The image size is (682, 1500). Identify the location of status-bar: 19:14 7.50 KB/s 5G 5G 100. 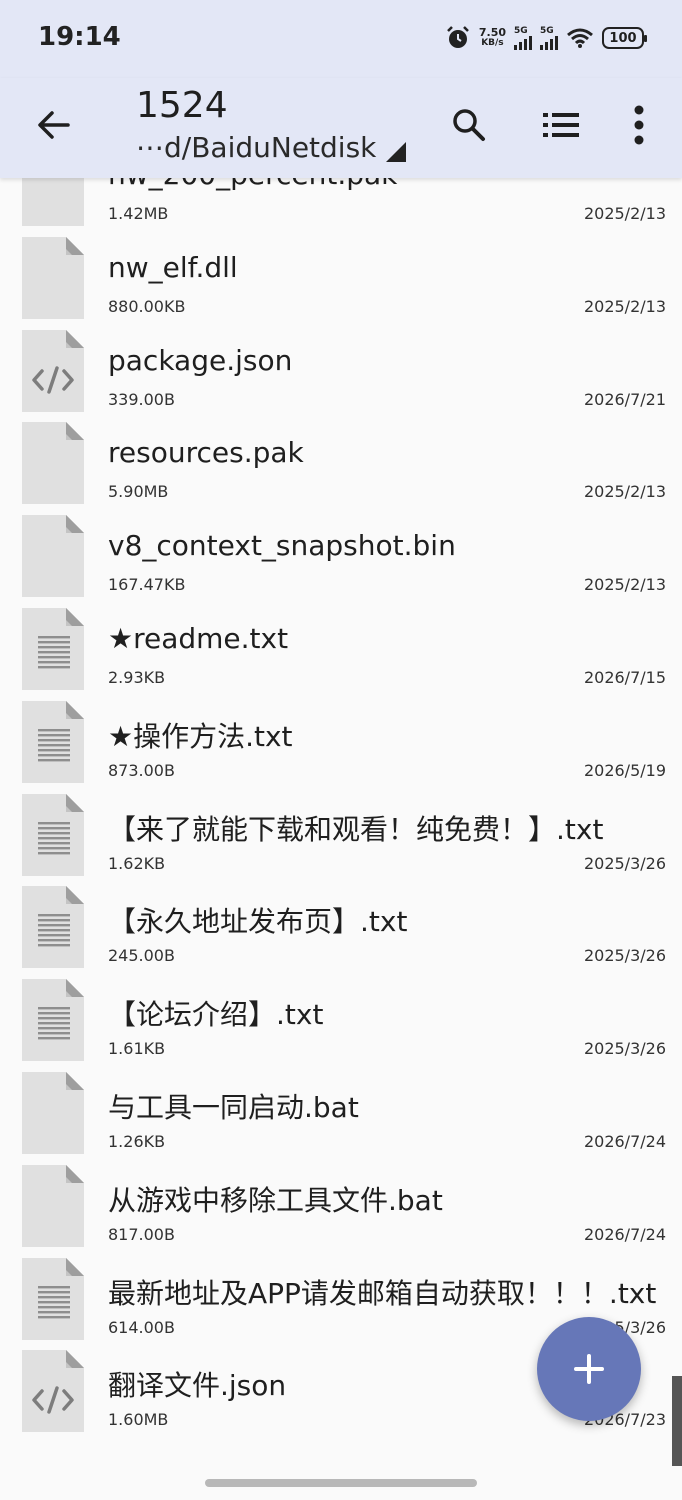
(341, 39).